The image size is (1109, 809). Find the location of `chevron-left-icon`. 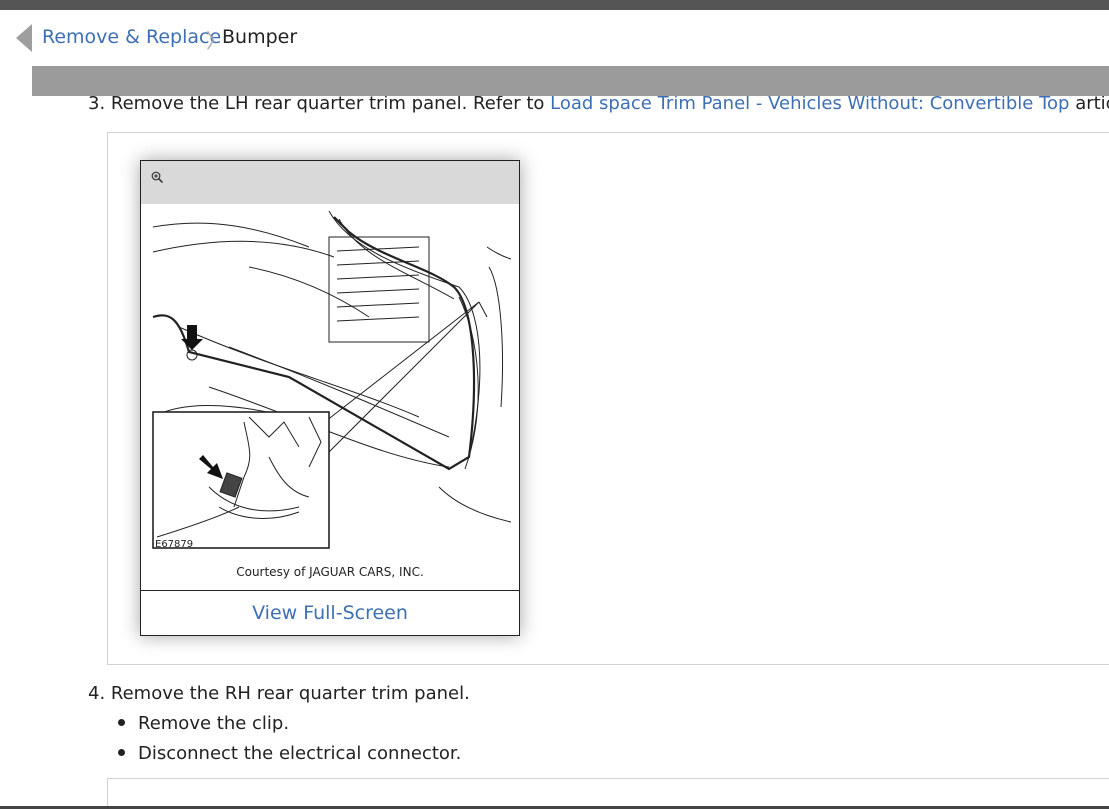

chevron-left-icon is located at coordinates (24, 38).